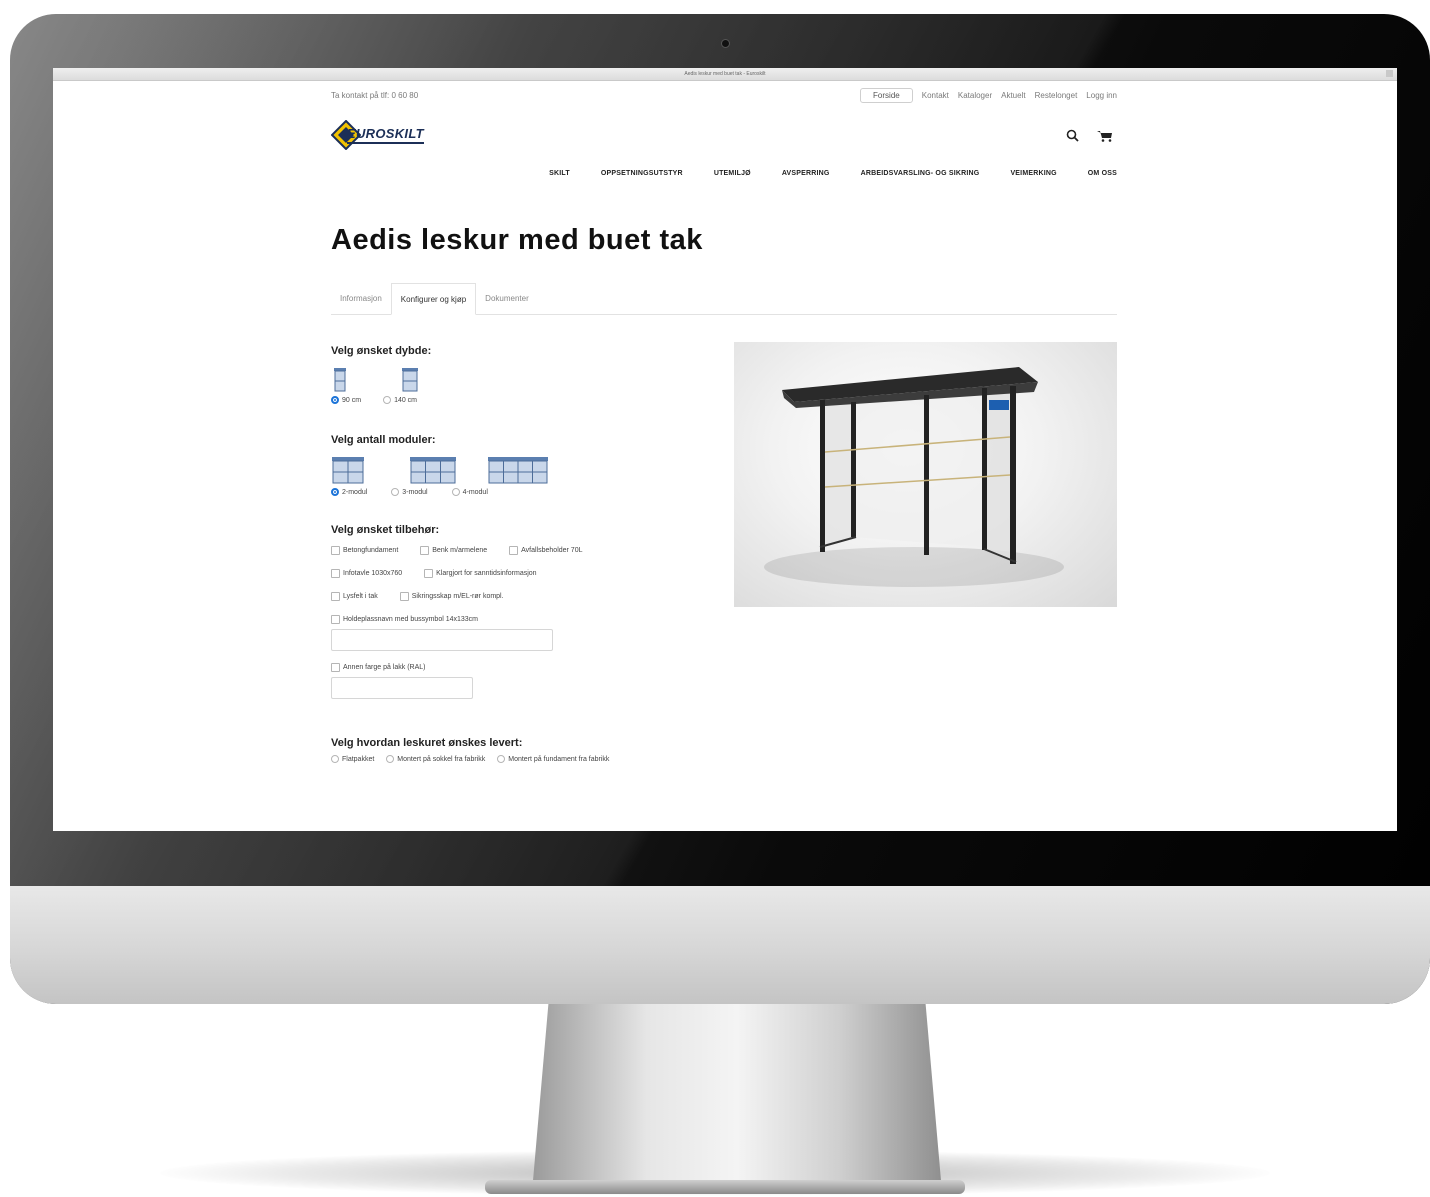 The width and height of the screenshot is (1430, 1197). What do you see at coordinates (352, 400) in the screenshot?
I see `depth-option-label: 90 cm` at bounding box center [352, 400].